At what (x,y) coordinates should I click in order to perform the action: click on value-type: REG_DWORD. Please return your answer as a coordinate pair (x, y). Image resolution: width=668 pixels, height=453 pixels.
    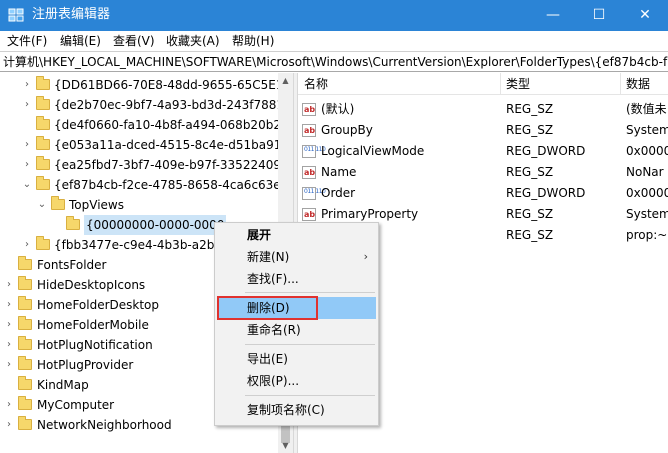
    Looking at the image, I should click on (546, 151).